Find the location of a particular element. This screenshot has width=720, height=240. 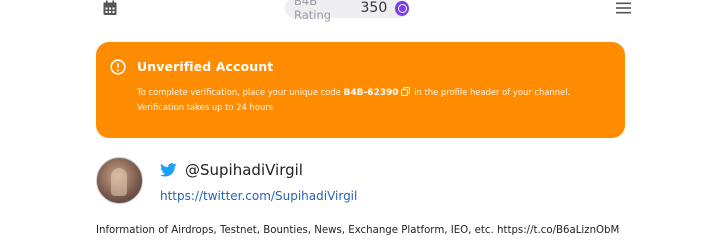

alert-body-line2: Verification takes up to 24 hours is located at coordinates (205, 107).